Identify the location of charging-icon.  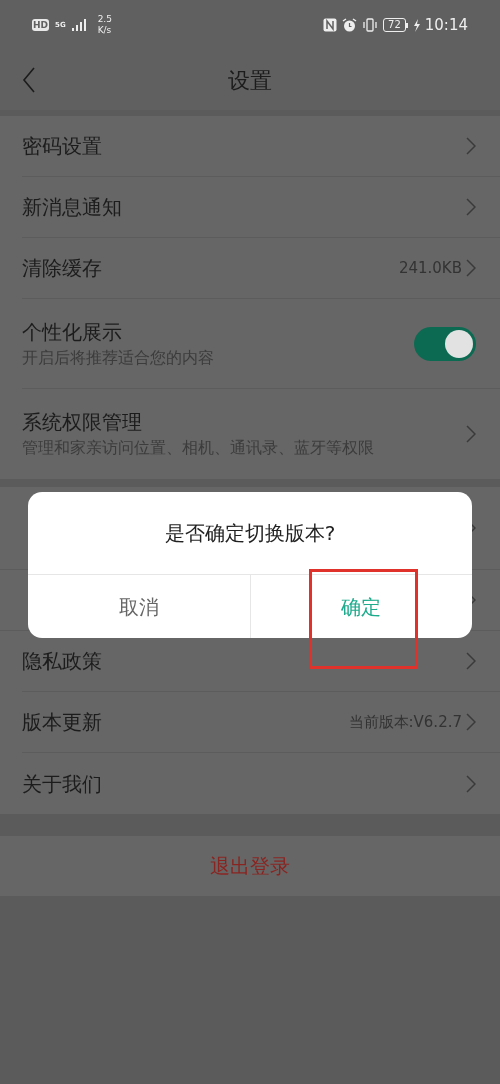
(416, 25).